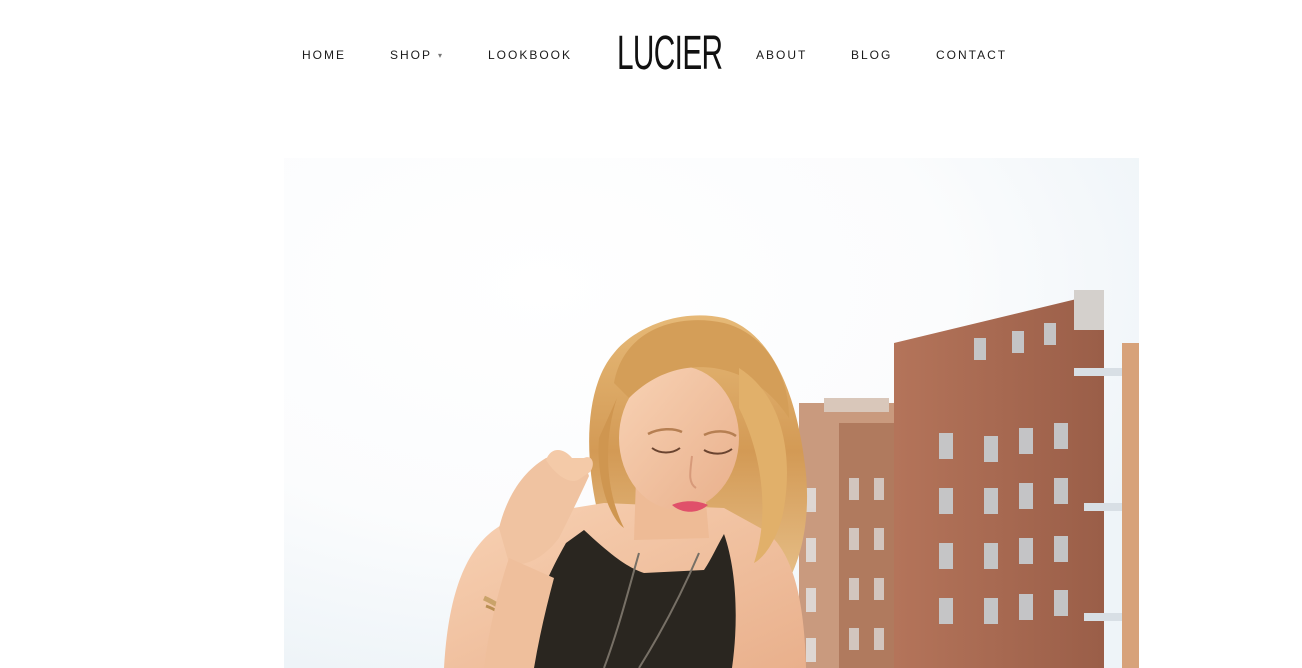  What do you see at coordinates (530, 55) in the screenshot?
I see `nav-lookbook-link: LOOKBOOK` at bounding box center [530, 55].